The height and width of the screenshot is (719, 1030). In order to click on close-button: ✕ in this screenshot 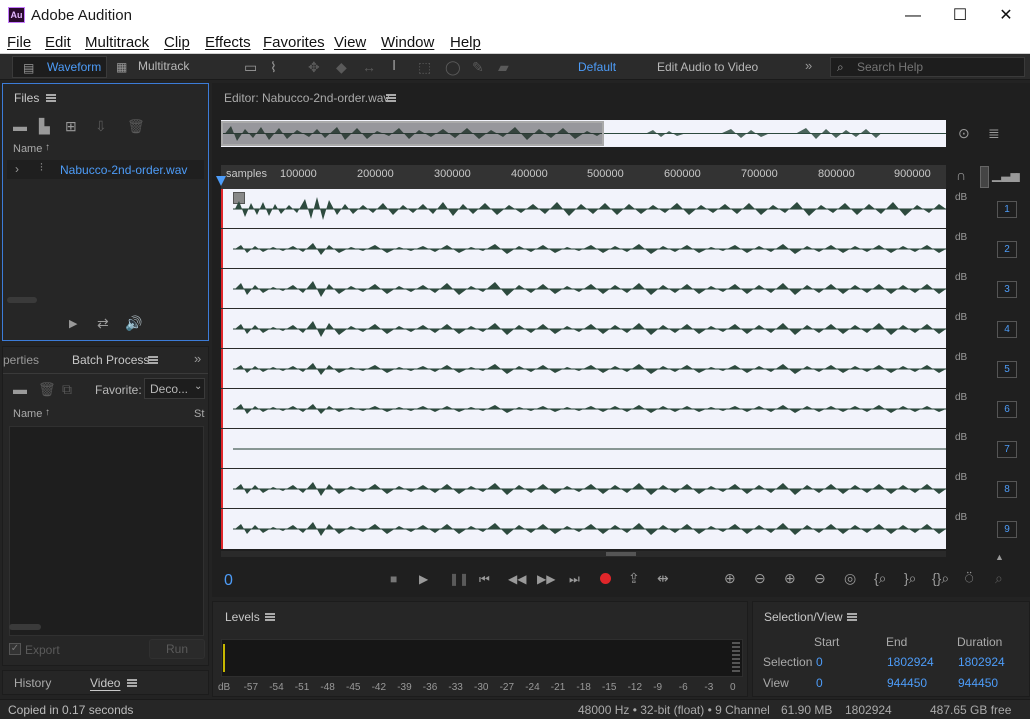, I will do `click(1006, 15)`.